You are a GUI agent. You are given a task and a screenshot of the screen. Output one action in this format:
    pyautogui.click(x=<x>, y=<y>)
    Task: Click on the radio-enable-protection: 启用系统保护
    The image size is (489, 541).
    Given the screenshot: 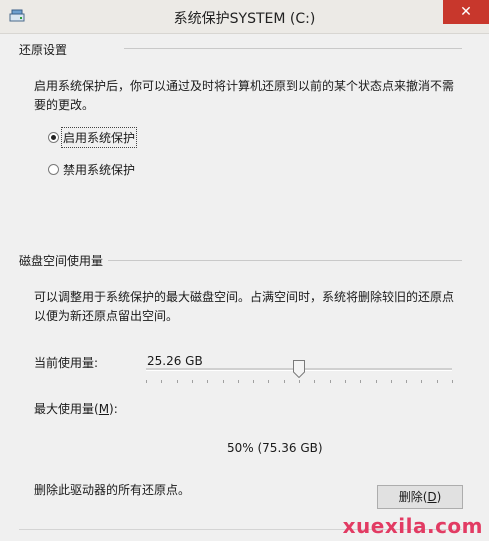 What is the action you would take?
    pyautogui.click(x=93, y=137)
    